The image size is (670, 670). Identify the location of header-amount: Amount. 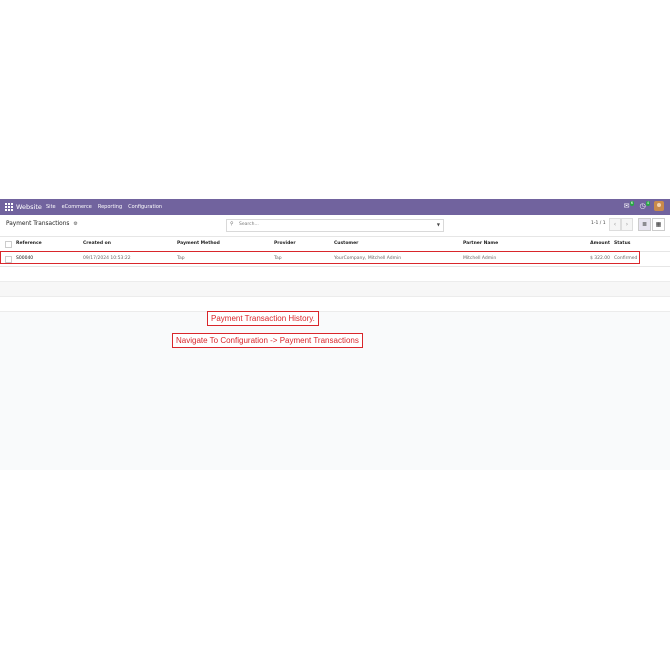
(600, 244).